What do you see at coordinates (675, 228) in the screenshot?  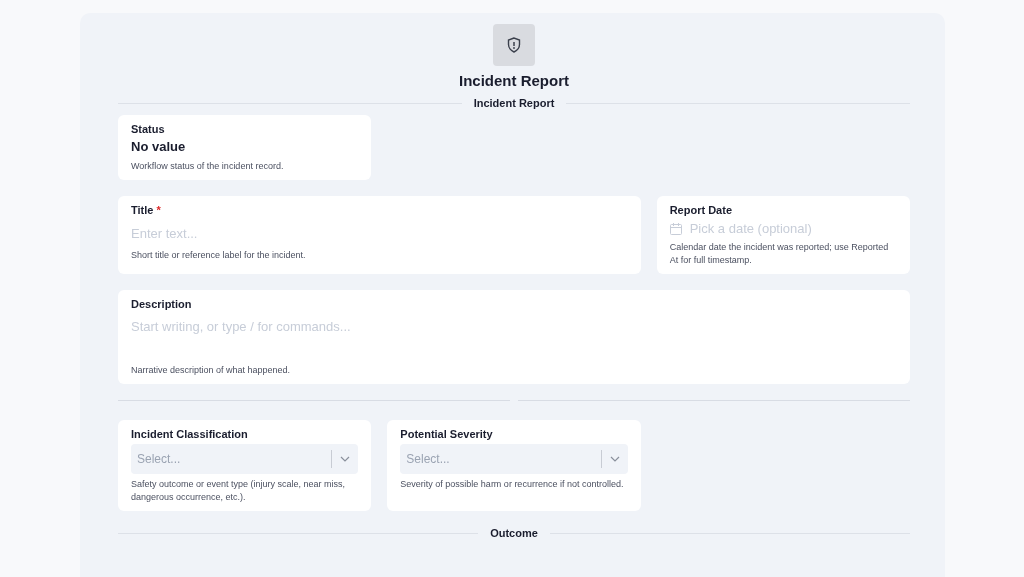 I see `calendar-icon` at bounding box center [675, 228].